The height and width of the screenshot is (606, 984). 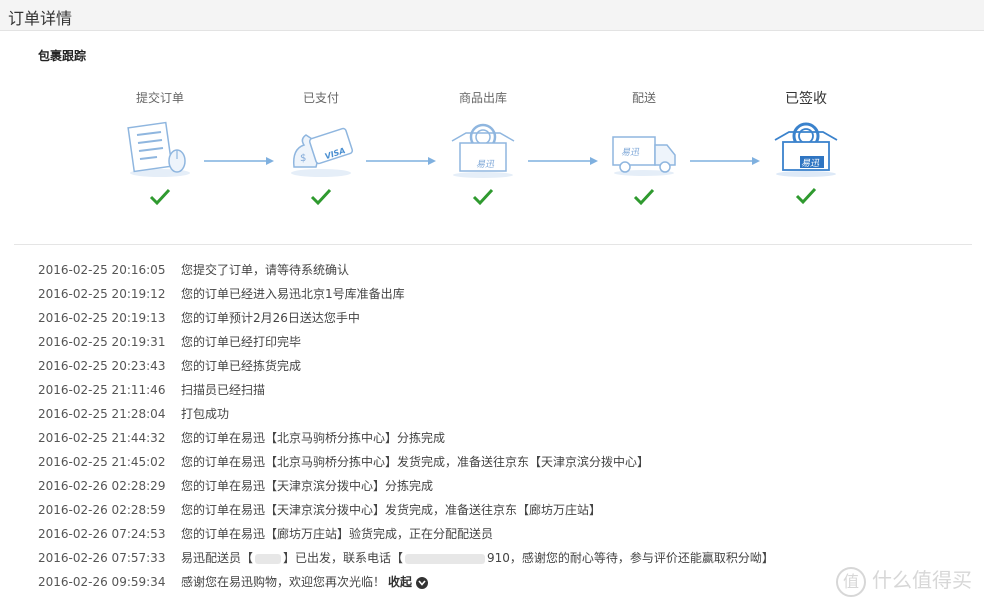 What do you see at coordinates (806, 99) in the screenshot?
I see `step-label: 已签收` at bounding box center [806, 99].